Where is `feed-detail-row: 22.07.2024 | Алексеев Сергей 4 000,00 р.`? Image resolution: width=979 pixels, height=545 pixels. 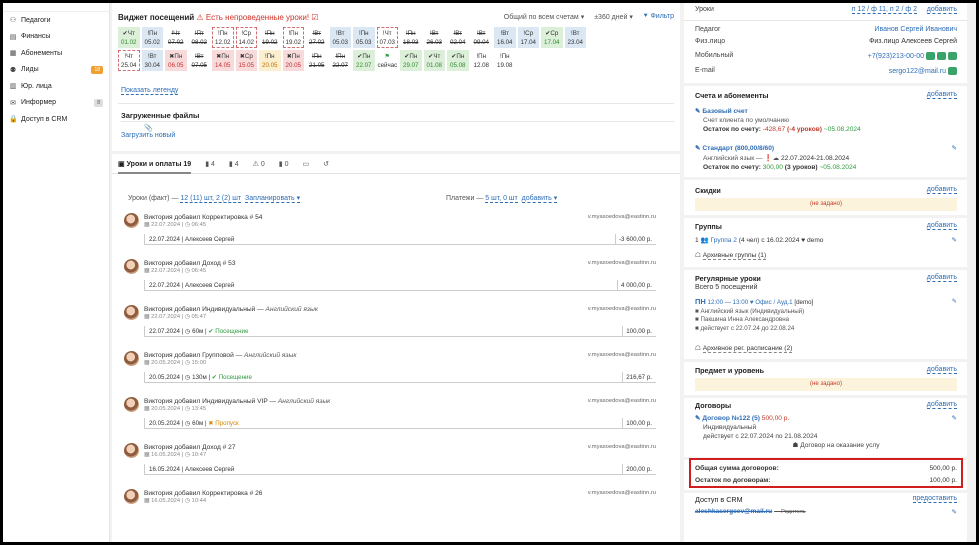
feed-detail-row: 22.07.2024 | Алексеев Сергей 4 000,00 р. is located at coordinates (400, 285).